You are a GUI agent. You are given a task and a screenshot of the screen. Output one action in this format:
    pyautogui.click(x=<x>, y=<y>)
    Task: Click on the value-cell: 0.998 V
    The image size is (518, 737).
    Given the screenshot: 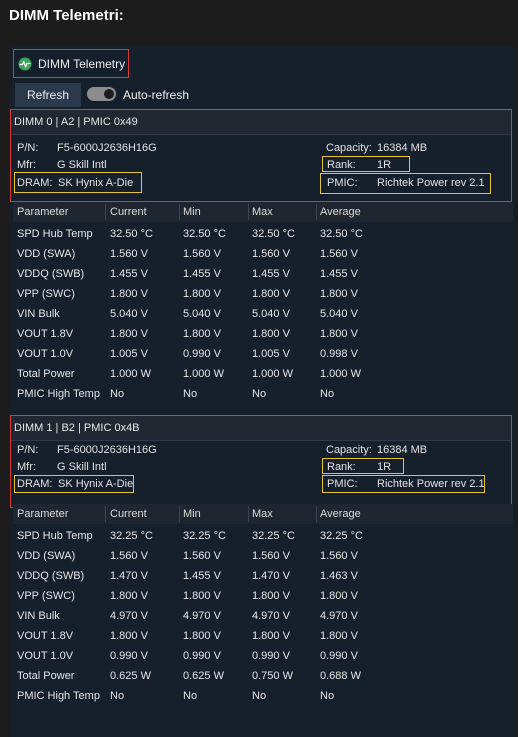 What is the action you would take?
    pyautogui.click(x=339, y=354)
    